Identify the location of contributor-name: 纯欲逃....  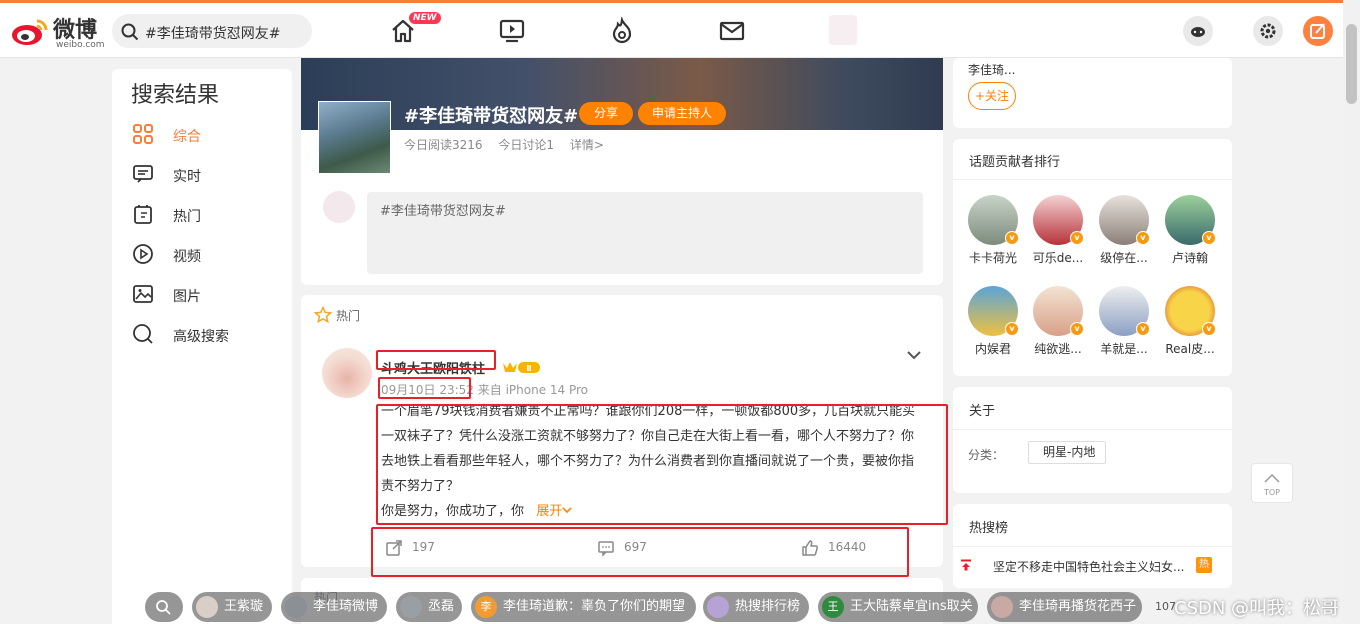
(1058, 349).